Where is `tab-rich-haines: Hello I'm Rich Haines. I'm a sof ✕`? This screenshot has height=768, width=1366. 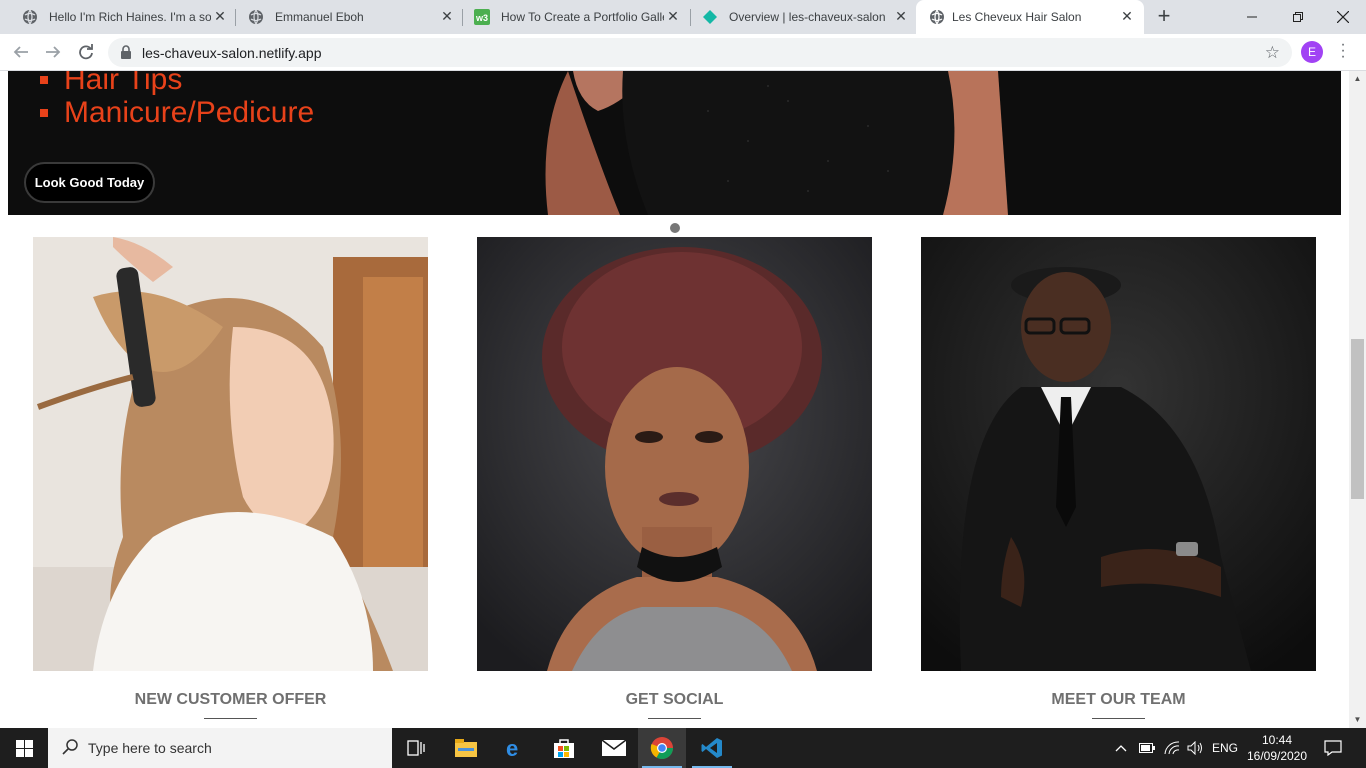 tab-rich-haines: Hello I'm Rich Haines. I'm a sof ✕ is located at coordinates (117, 17).